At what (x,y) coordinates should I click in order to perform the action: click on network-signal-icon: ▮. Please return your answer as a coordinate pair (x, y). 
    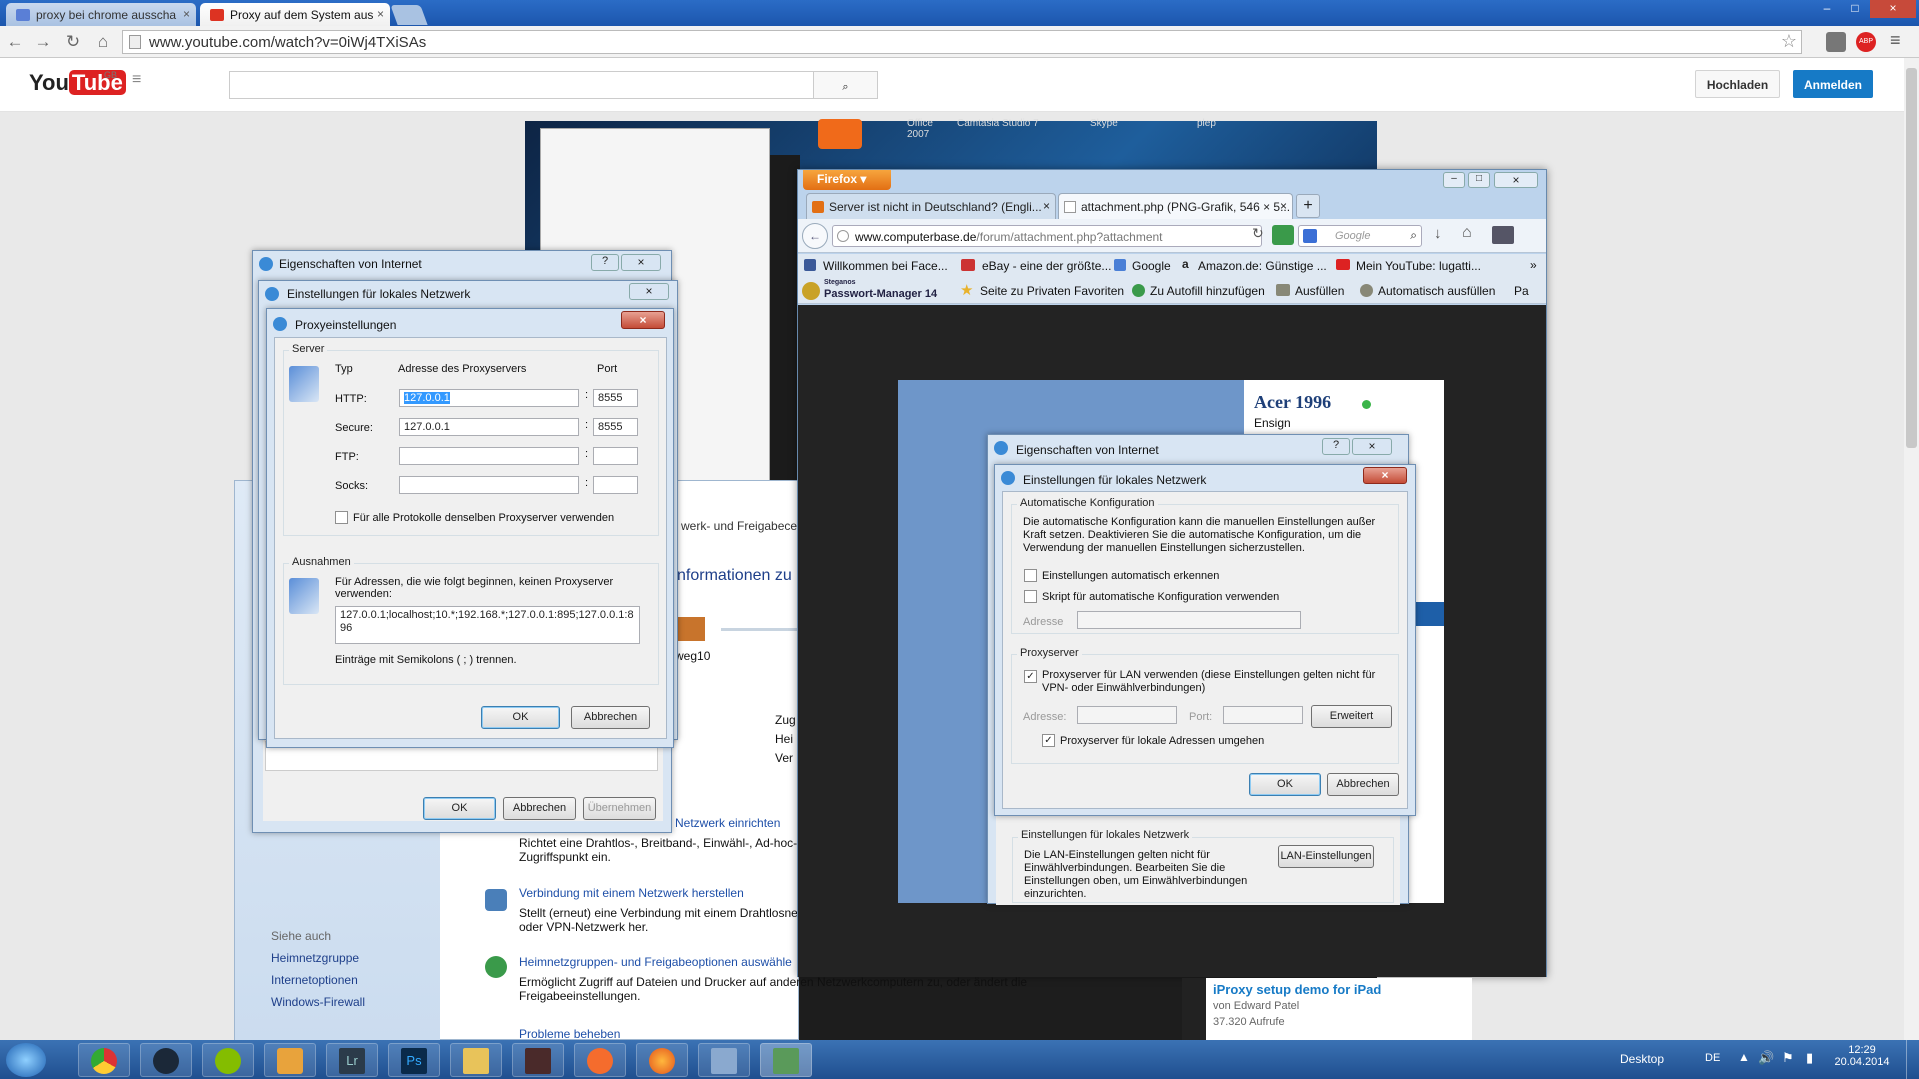
    Looking at the image, I should click on (1809, 1058).